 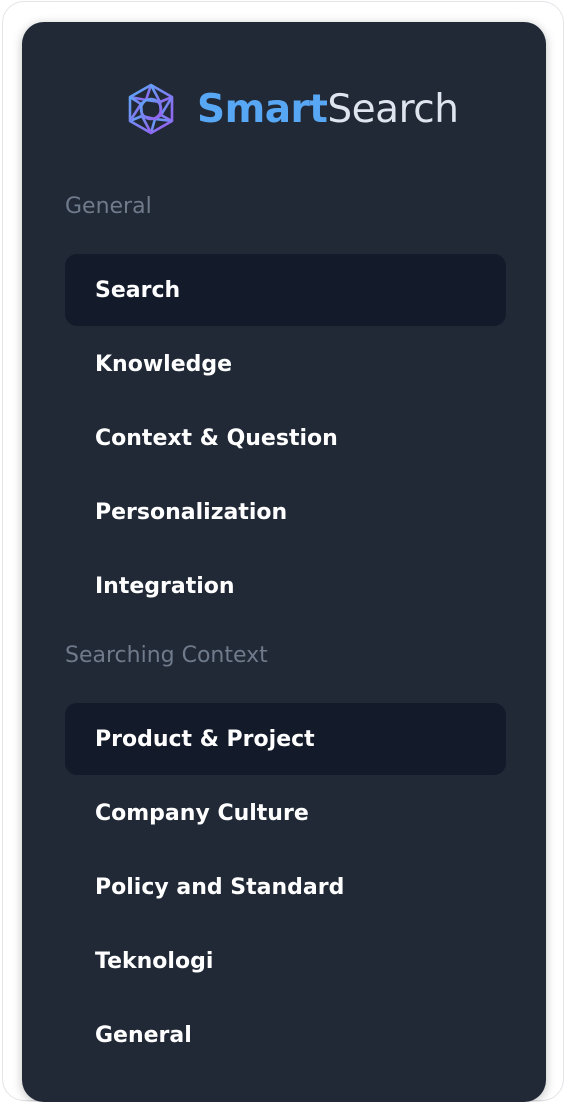 I want to click on section-label-searching-context: Searching Context, so click(x=166, y=655).